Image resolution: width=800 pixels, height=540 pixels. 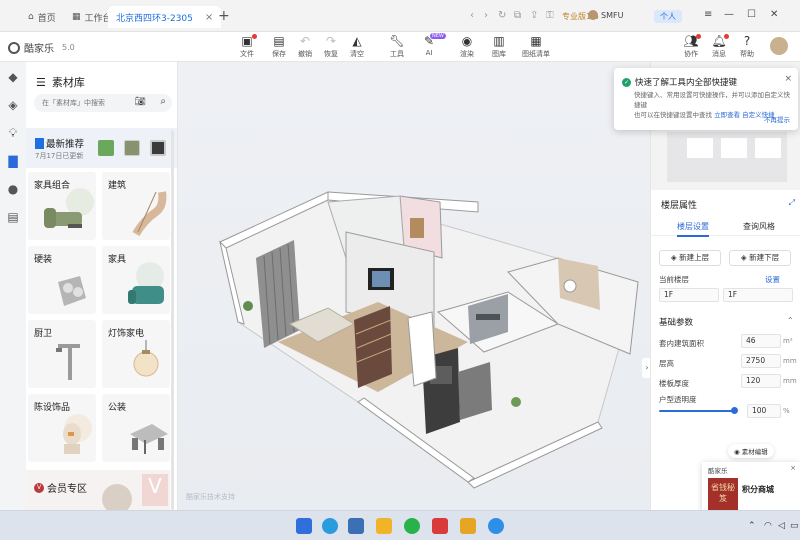 I want to click on back-icon: ‹, so click(x=472, y=15).